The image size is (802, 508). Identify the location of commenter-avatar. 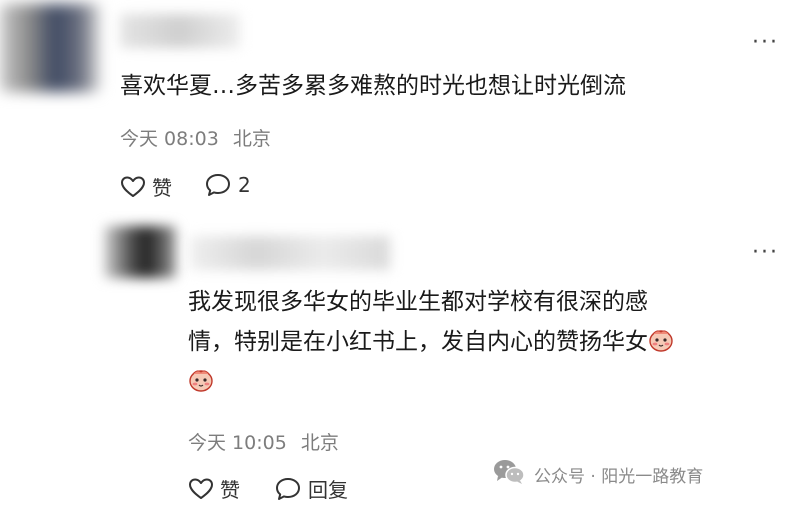
(50, 48).